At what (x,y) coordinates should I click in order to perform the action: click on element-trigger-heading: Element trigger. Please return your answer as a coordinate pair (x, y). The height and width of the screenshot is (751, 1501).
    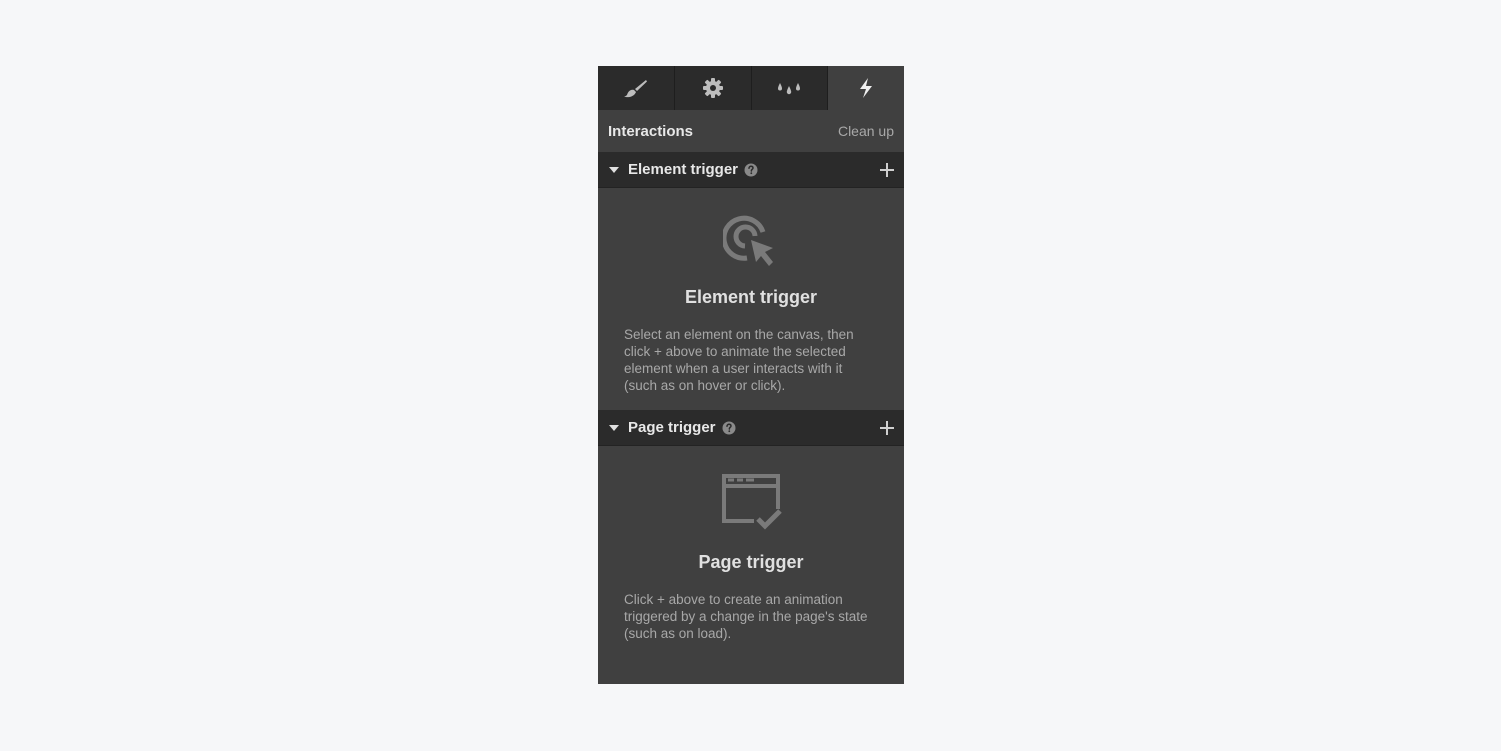
    Looking at the image, I should click on (751, 297).